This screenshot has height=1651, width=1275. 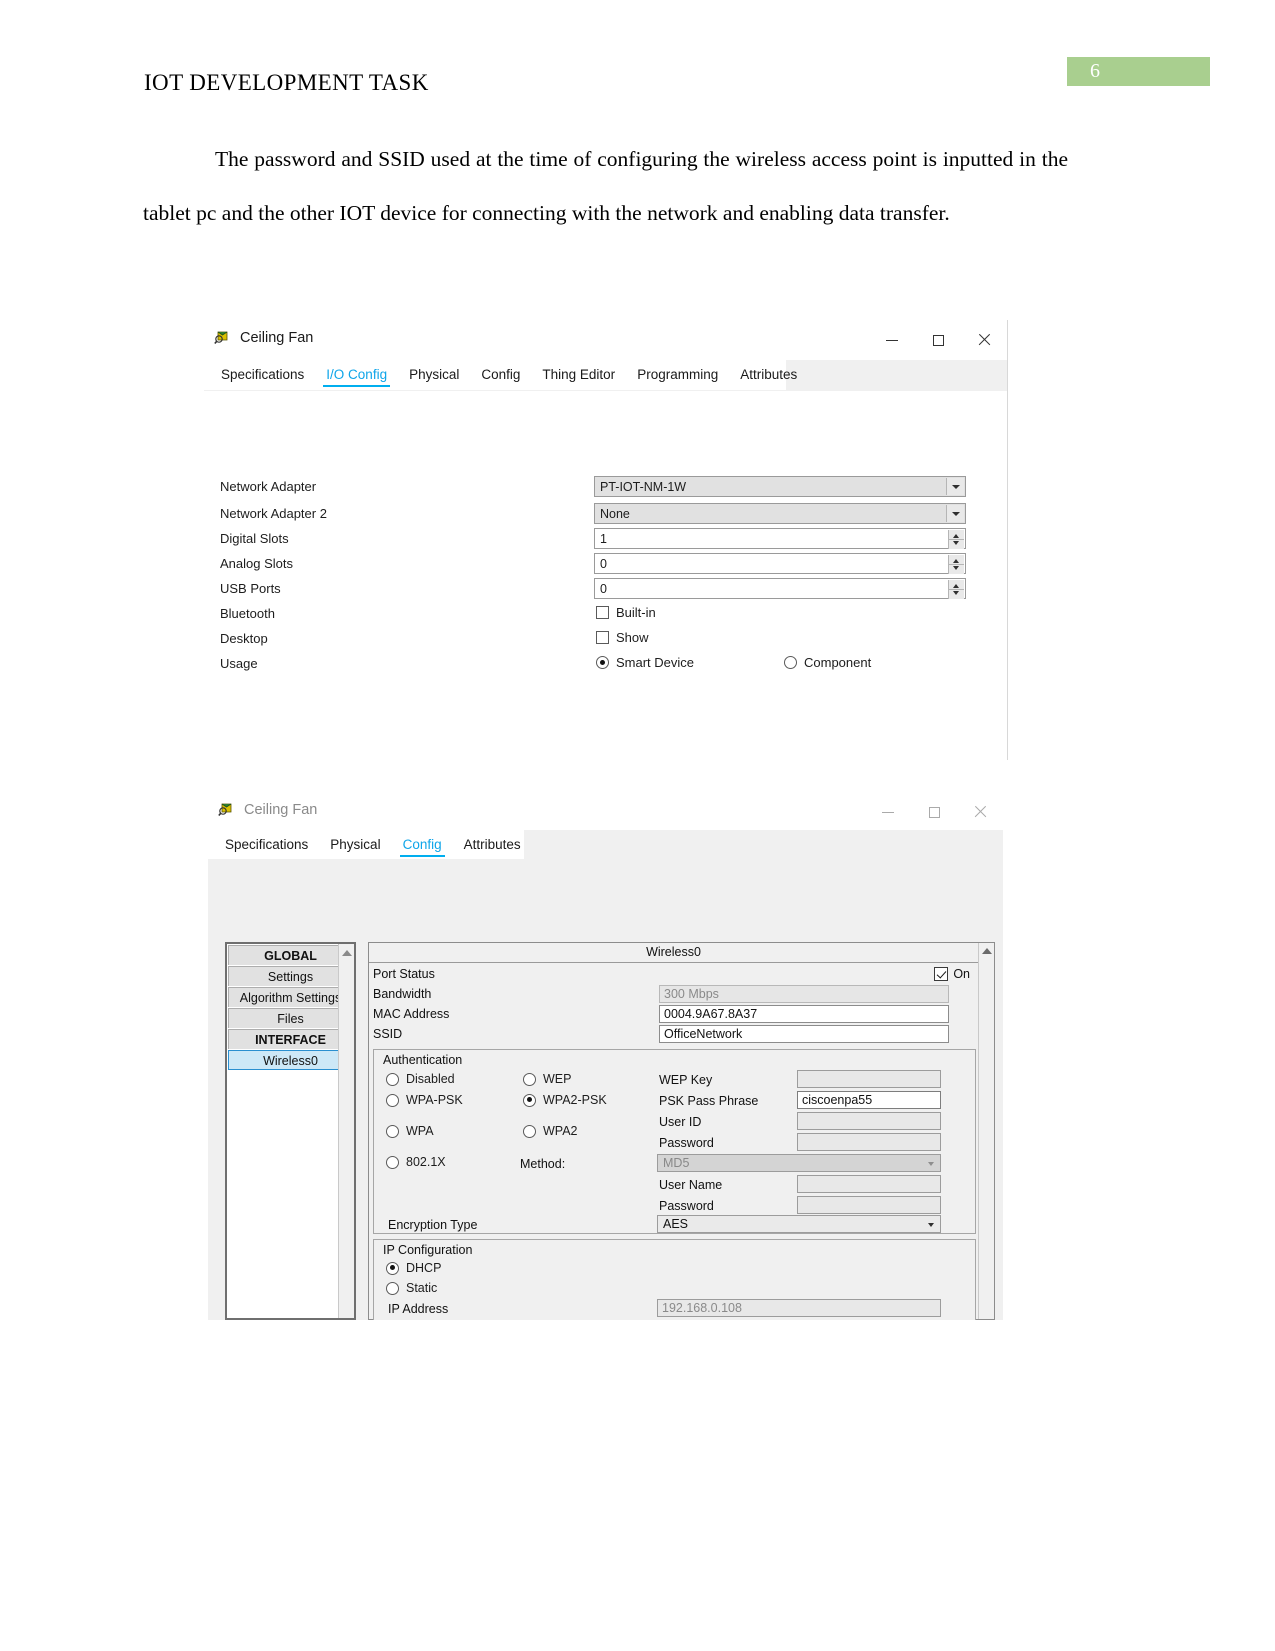 I want to click on auth-method-select: MD5, so click(x=799, y=1163).